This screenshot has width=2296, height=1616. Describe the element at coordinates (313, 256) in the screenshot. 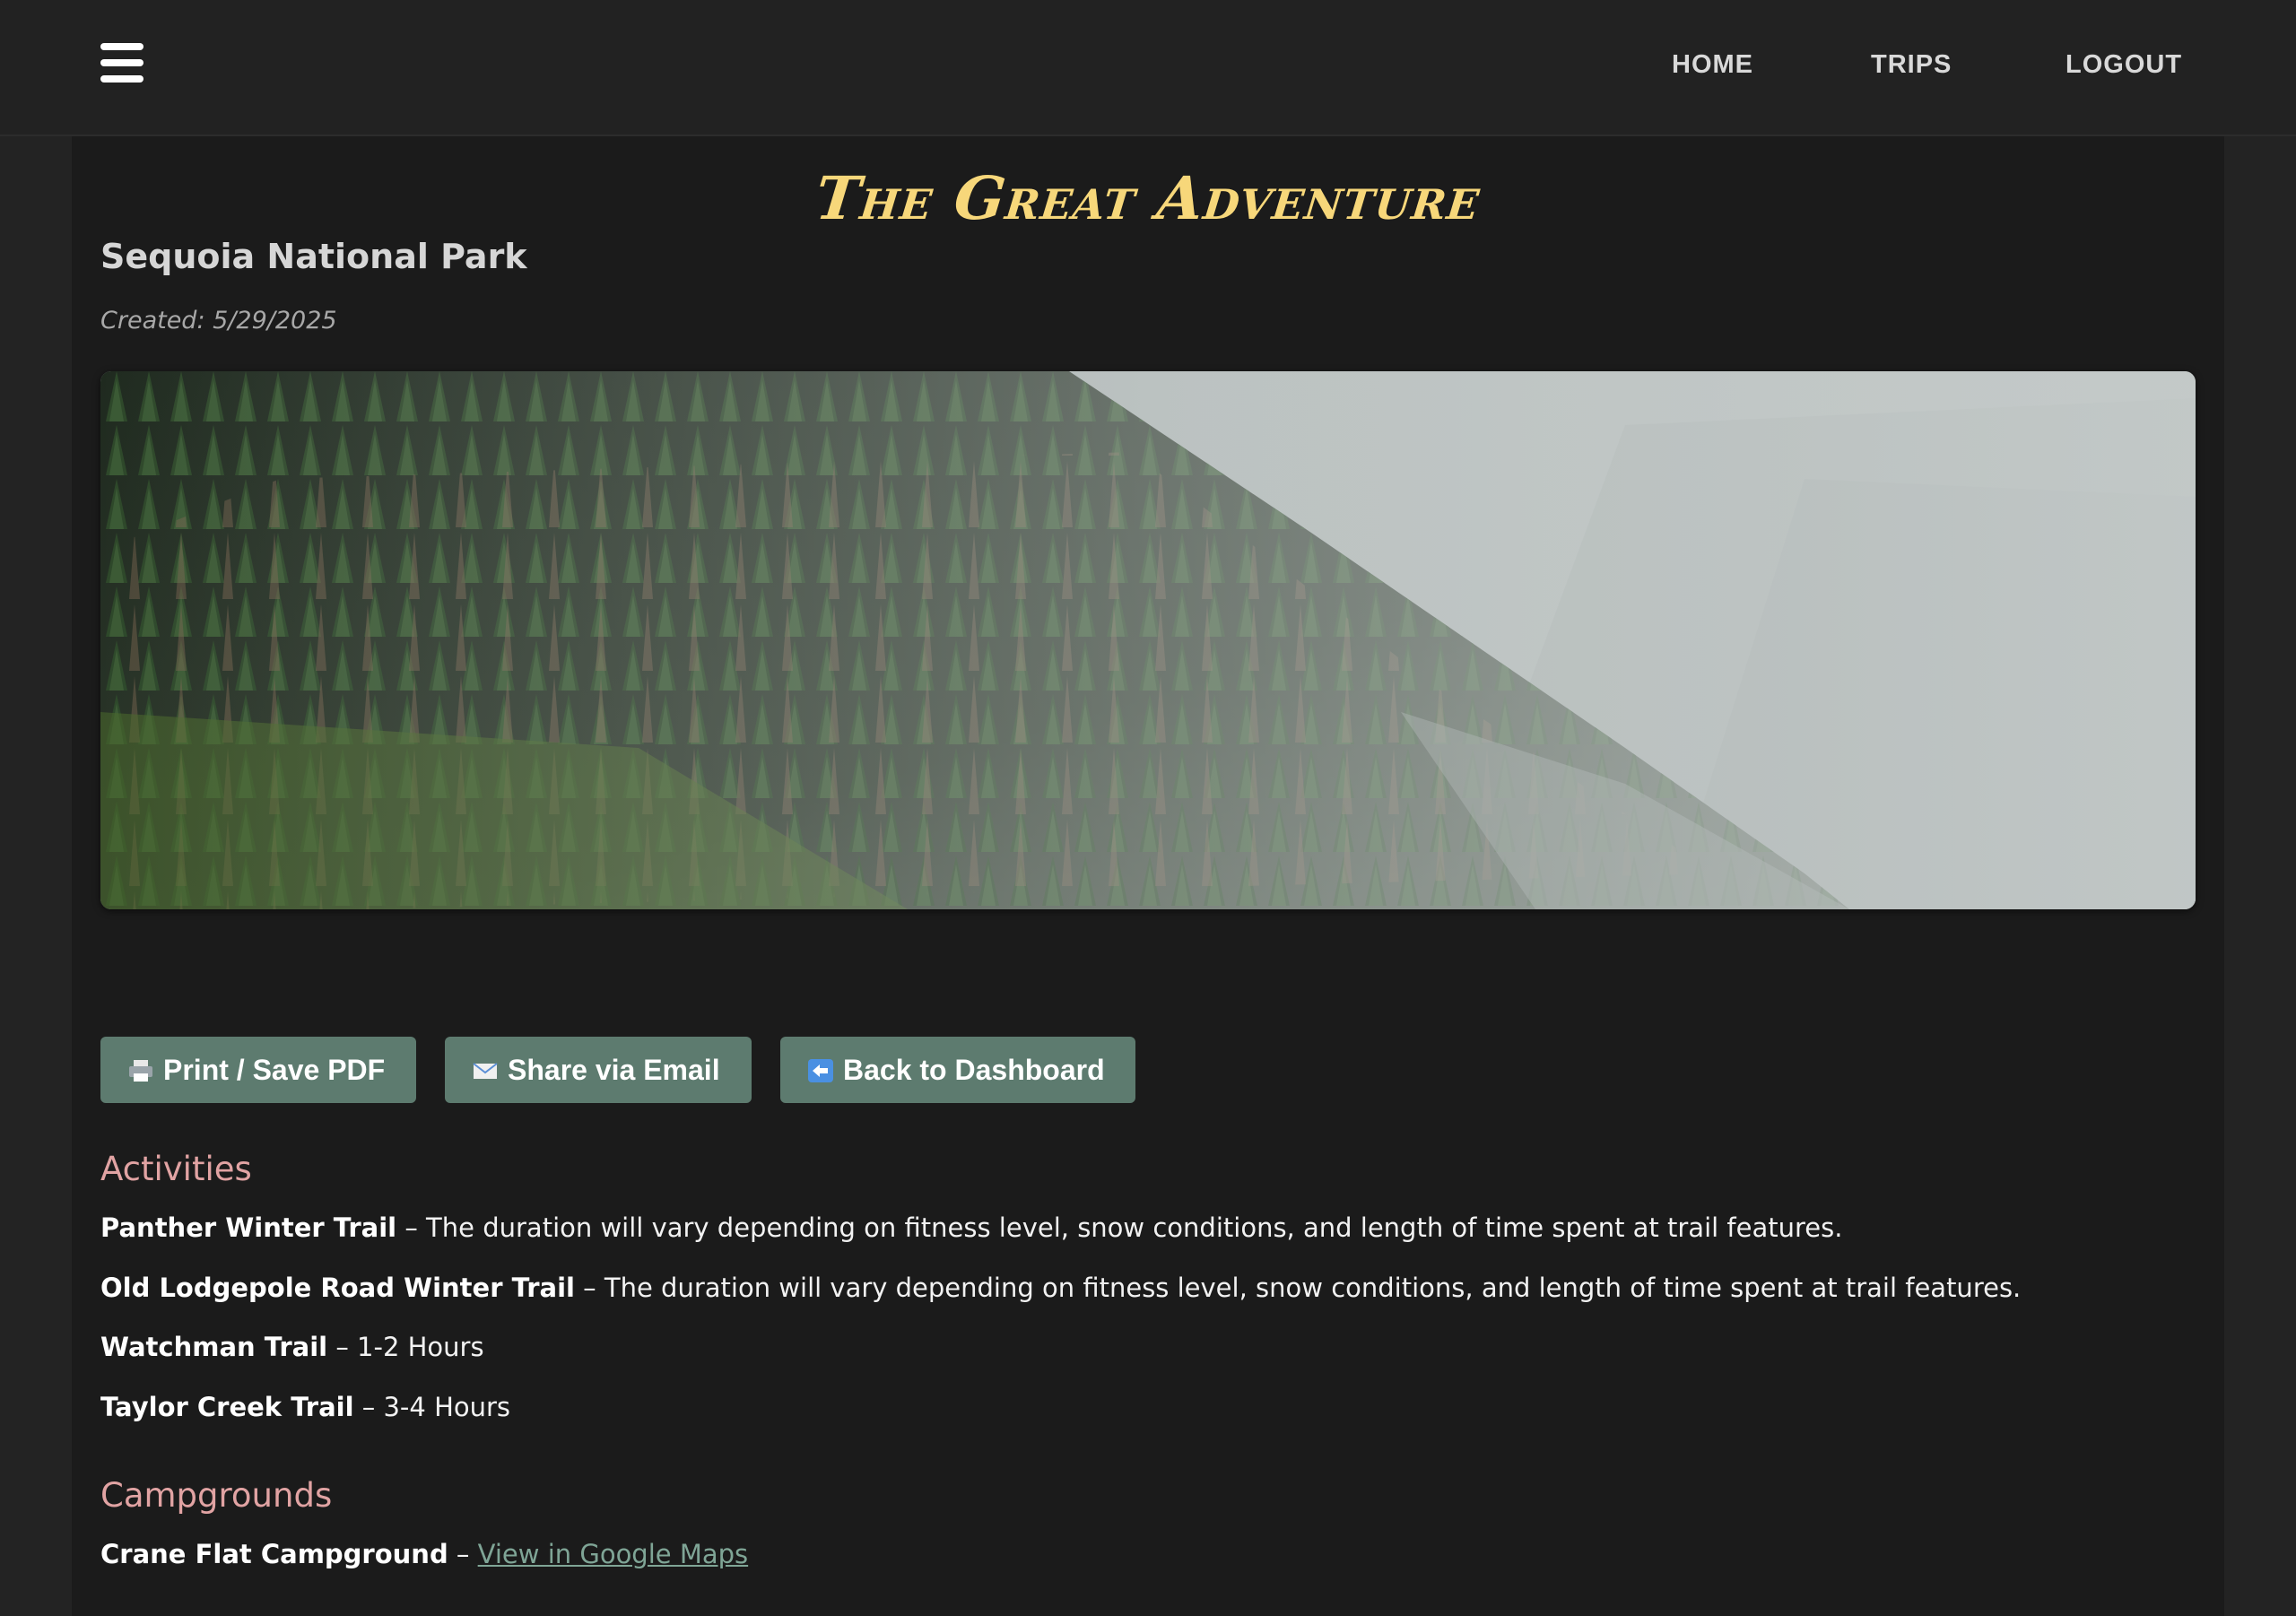

I see `park-name: Sequoia National Park` at that location.